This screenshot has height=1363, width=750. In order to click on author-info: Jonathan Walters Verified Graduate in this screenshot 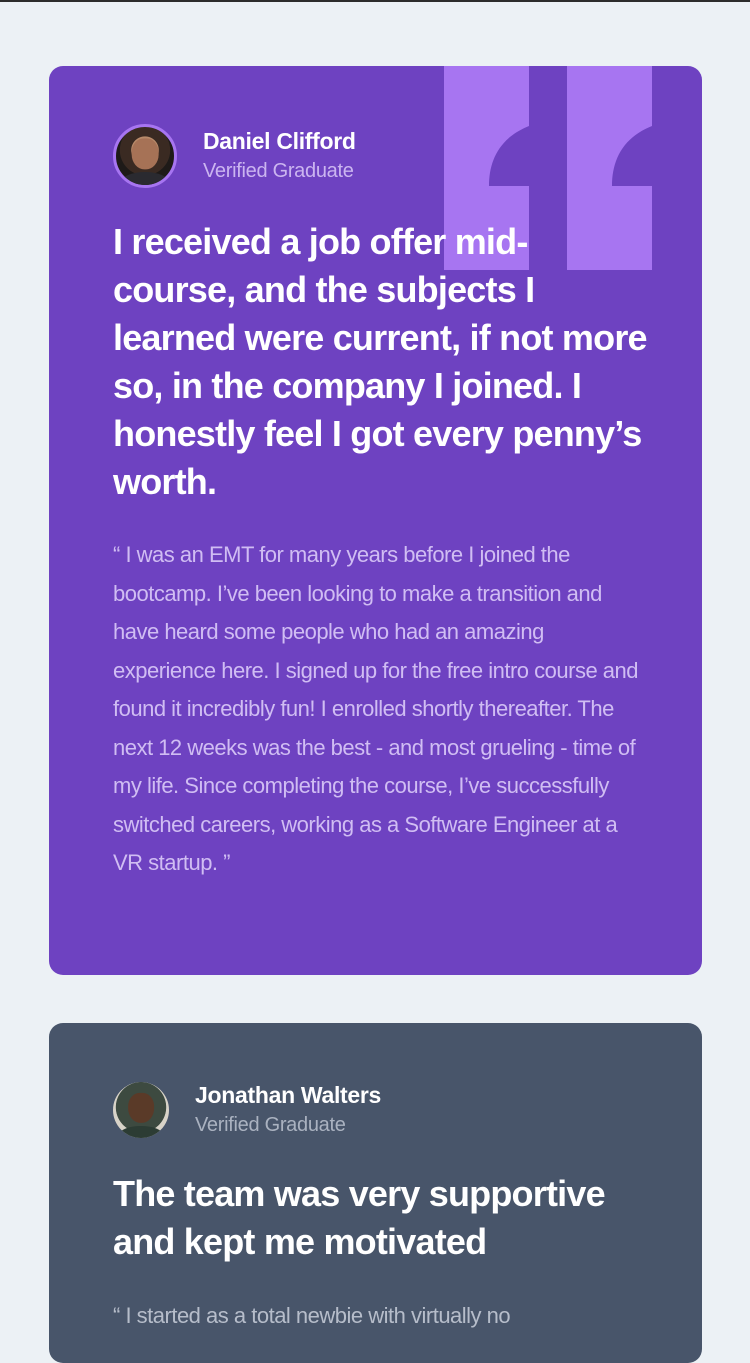, I will do `click(247, 1110)`.